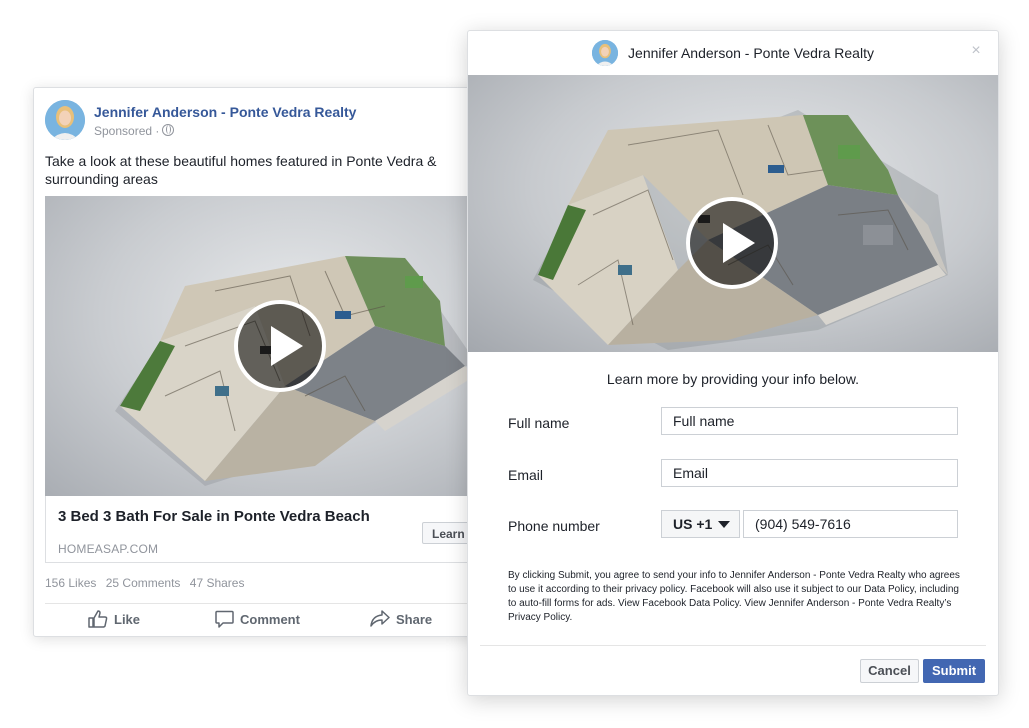 This screenshot has height=728, width=1029. I want to click on thumbs-up-icon, so click(98, 619).